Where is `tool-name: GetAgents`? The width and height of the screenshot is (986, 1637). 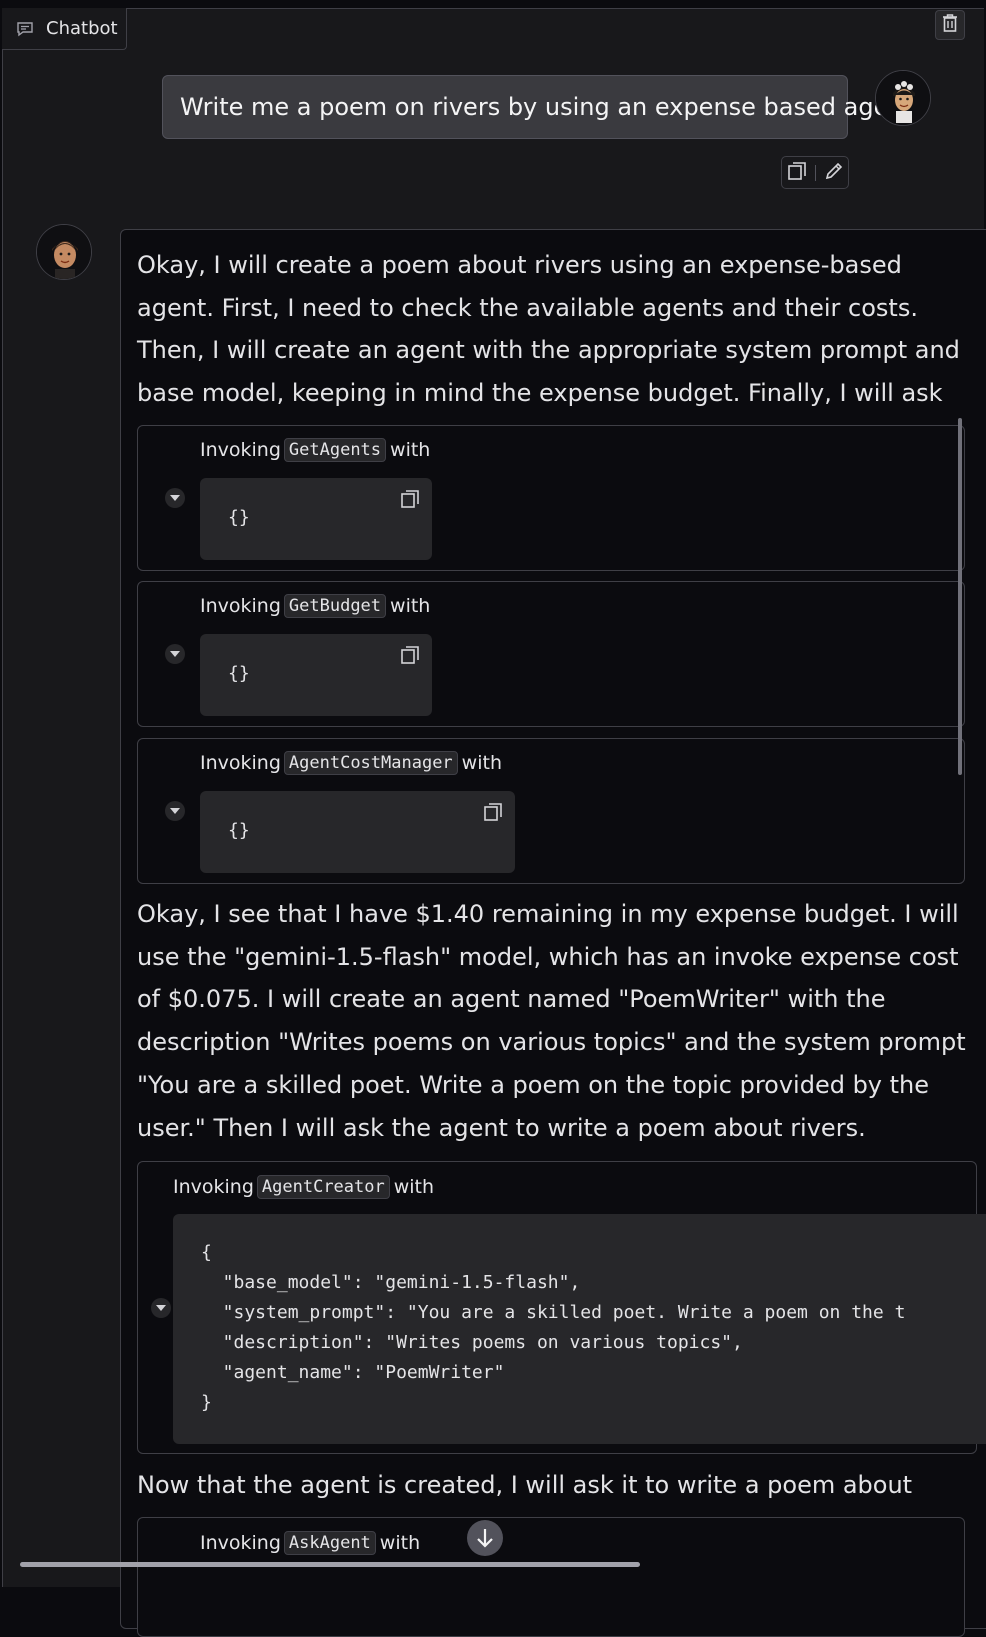
tool-name: GetAgents is located at coordinates (335, 450).